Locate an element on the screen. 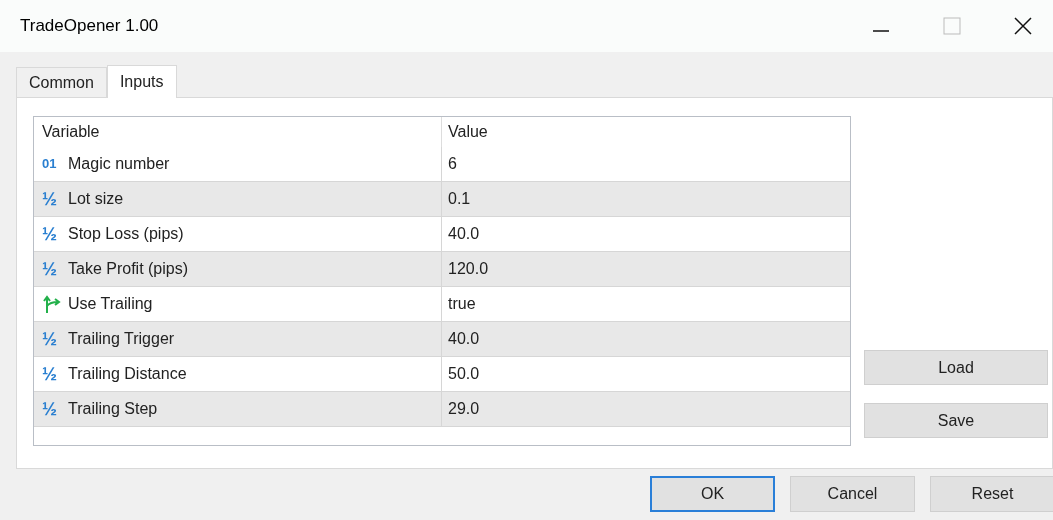 This screenshot has width=1053, height=520. branch-arrow-icon is located at coordinates (52, 304).